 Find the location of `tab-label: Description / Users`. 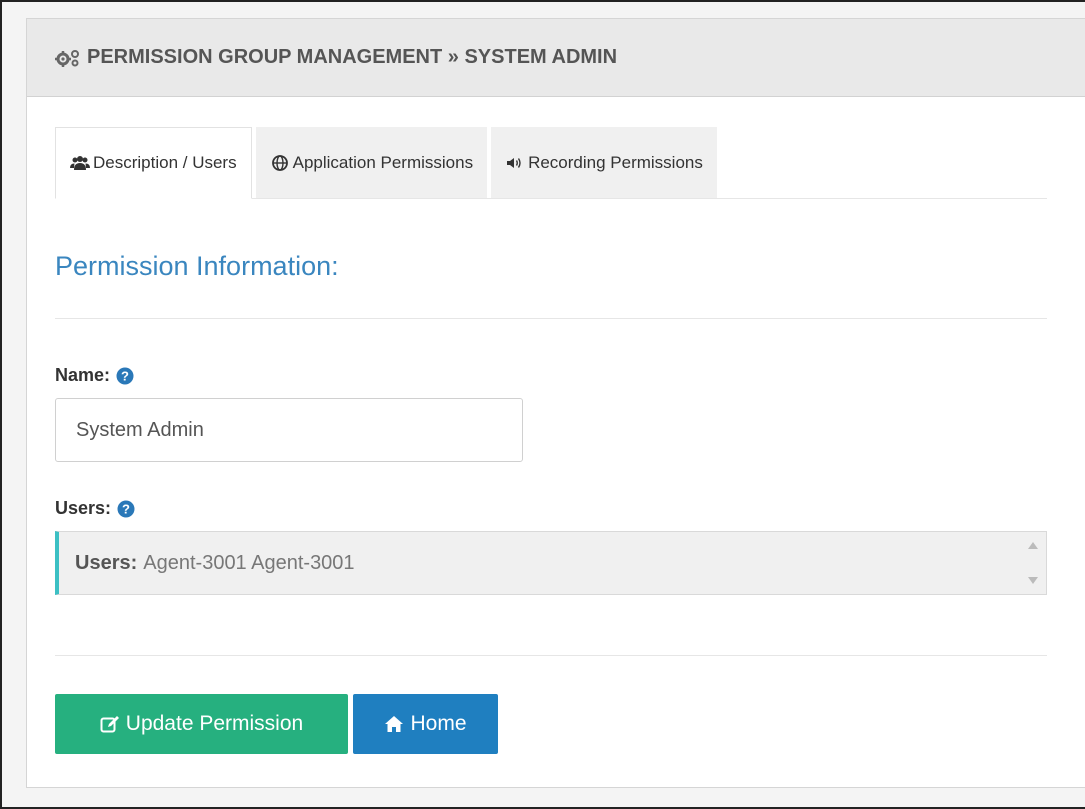

tab-label: Description / Users is located at coordinates (165, 162).